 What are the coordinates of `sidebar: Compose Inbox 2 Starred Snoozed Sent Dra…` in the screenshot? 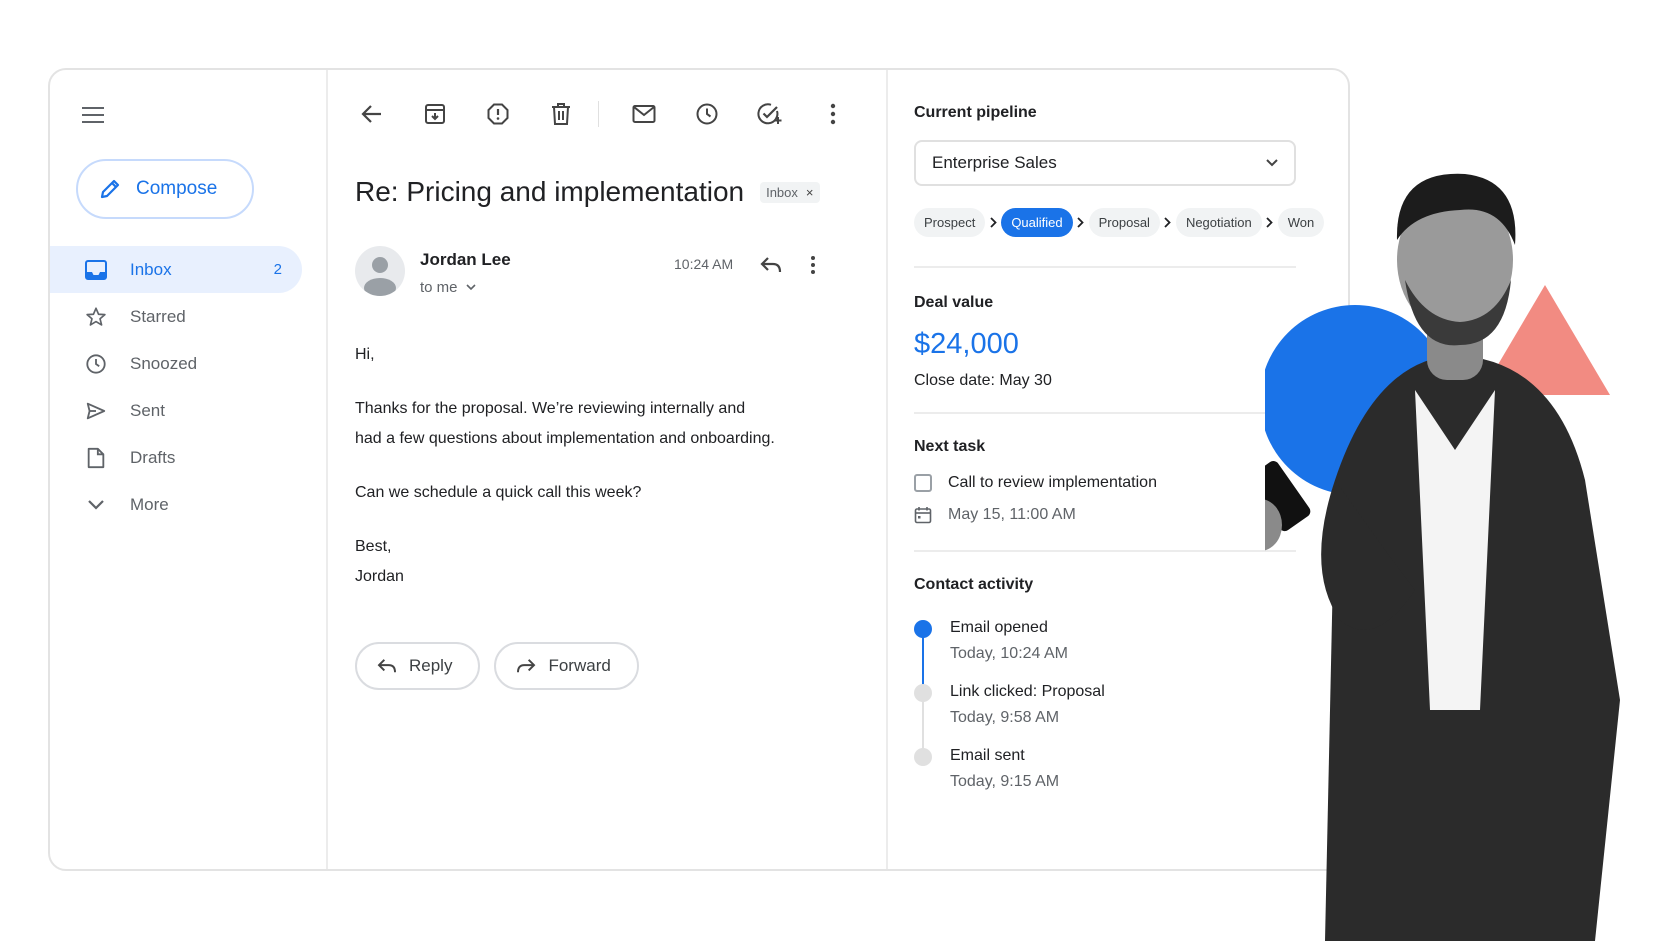 It's located at (189, 469).